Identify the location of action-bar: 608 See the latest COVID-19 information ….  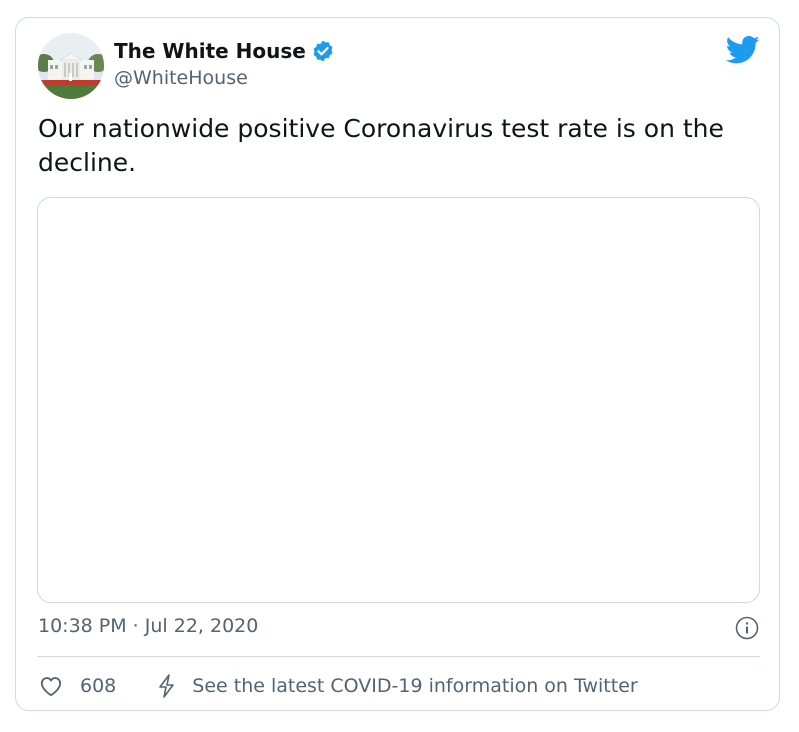
(338, 686).